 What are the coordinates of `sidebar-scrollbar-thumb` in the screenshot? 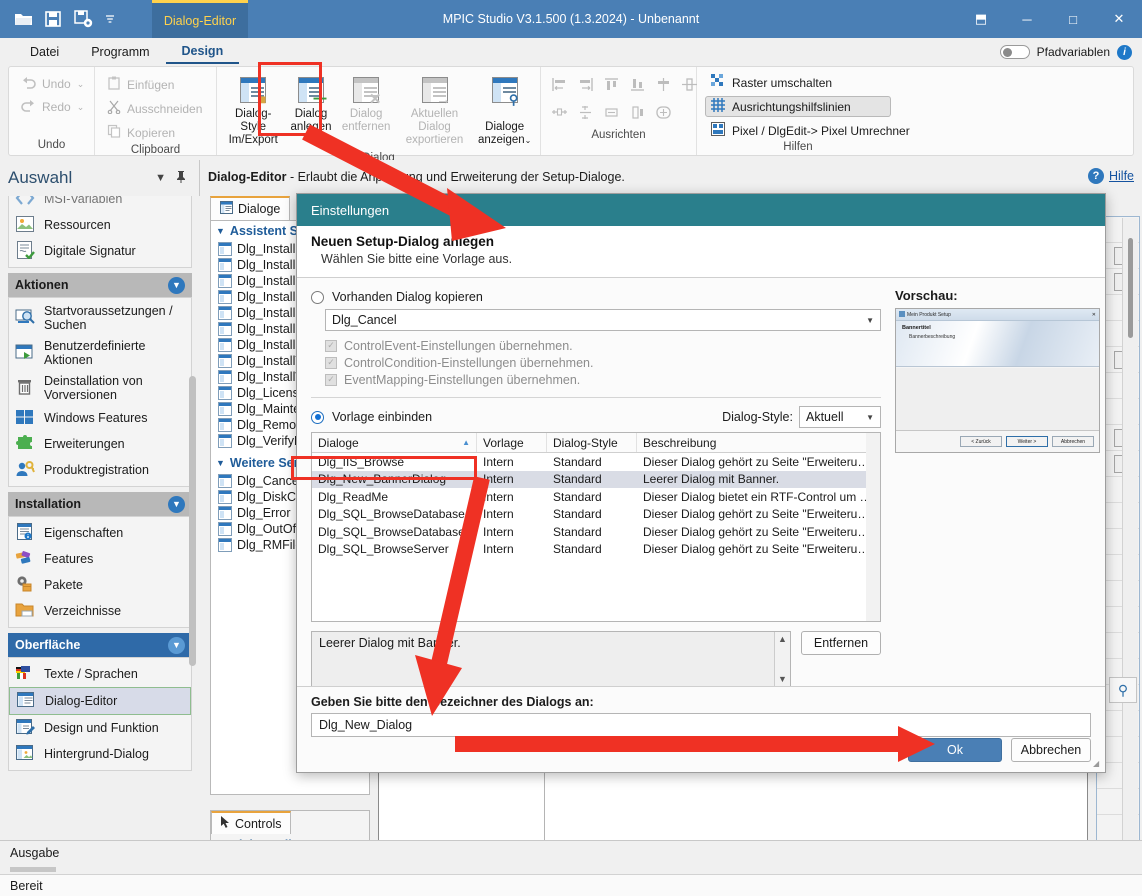 It's located at (192, 521).